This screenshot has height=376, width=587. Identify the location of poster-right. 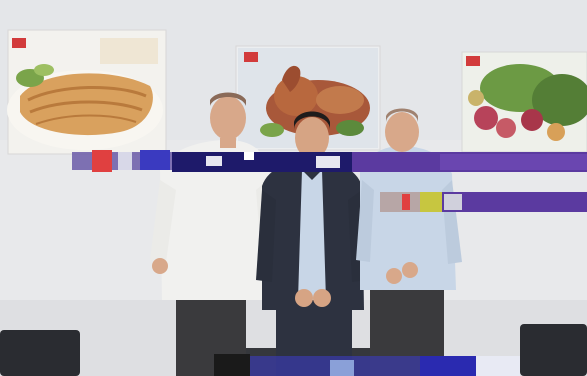
(524, 102).